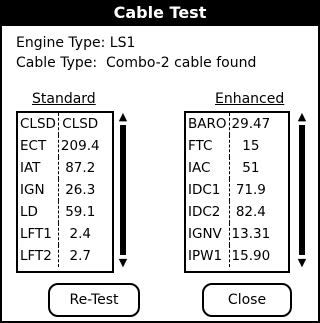 The height and width of the screenshot is (323, 320). What do you see at coordinates (208, 234) in the screenshot?
I see `enhanced-param-name: IGNV` at bounding box center [208, 234].